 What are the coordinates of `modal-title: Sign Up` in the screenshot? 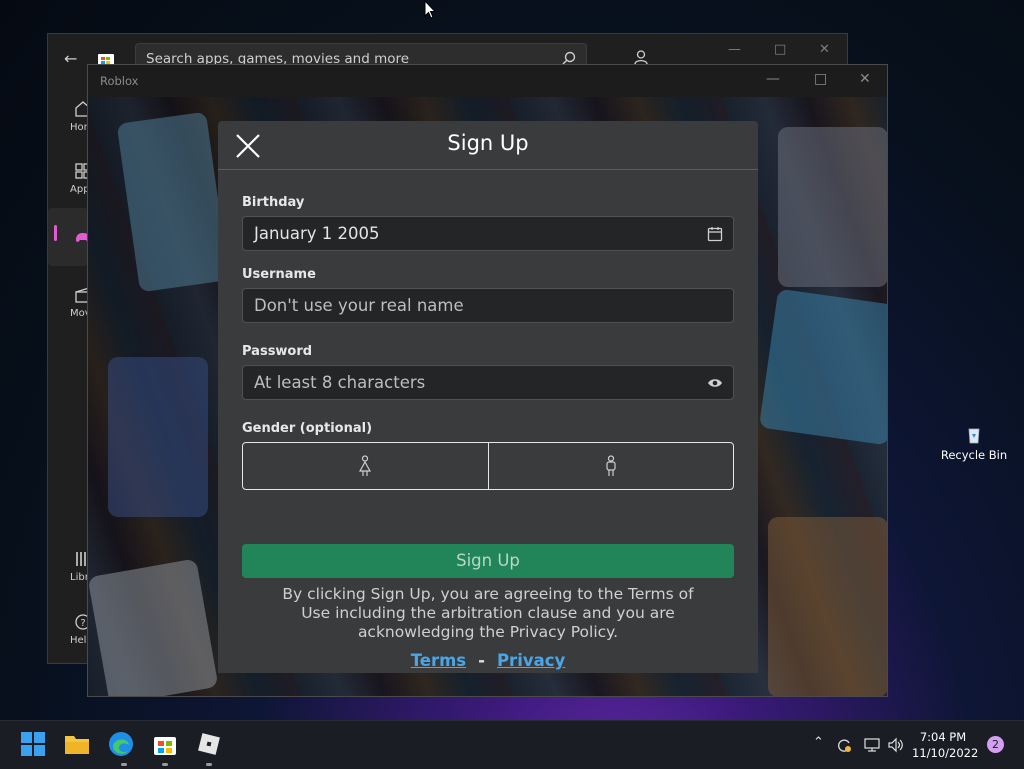 It's located at (488, 143).